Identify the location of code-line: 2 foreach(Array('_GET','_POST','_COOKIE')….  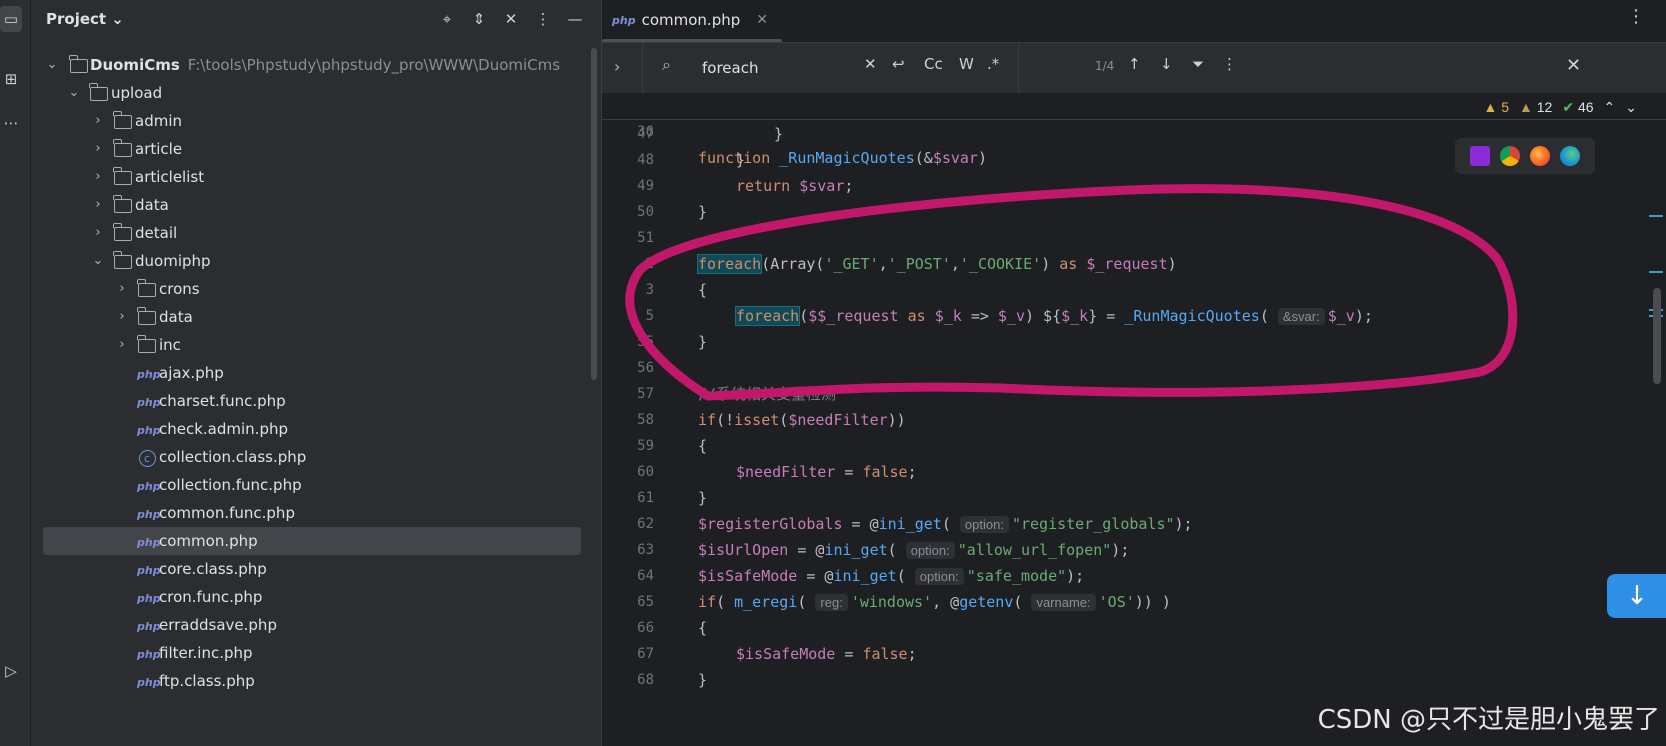
(911, 264).